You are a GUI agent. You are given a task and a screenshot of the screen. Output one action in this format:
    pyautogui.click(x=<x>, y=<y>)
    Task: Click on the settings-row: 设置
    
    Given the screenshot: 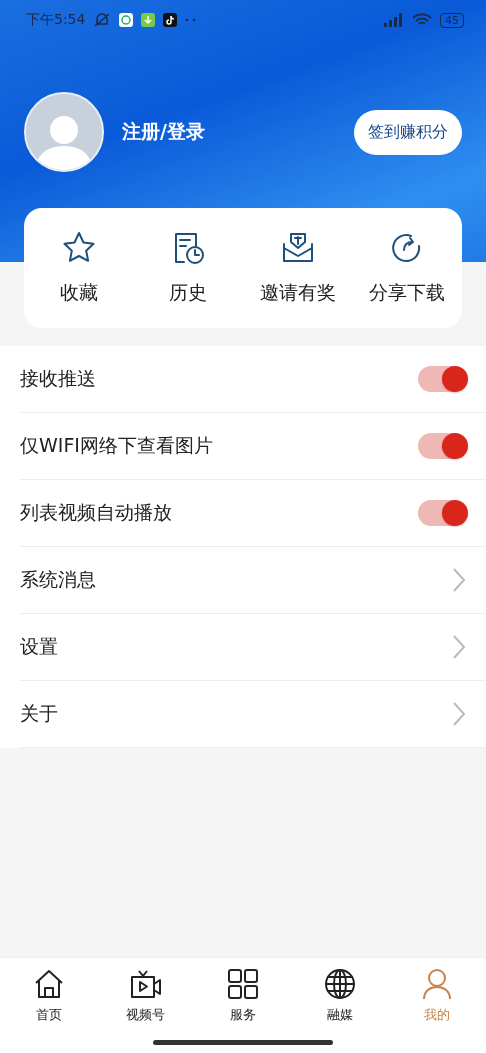 What is the action you would take?
    pyautogui.click(x=253, y=647)
    